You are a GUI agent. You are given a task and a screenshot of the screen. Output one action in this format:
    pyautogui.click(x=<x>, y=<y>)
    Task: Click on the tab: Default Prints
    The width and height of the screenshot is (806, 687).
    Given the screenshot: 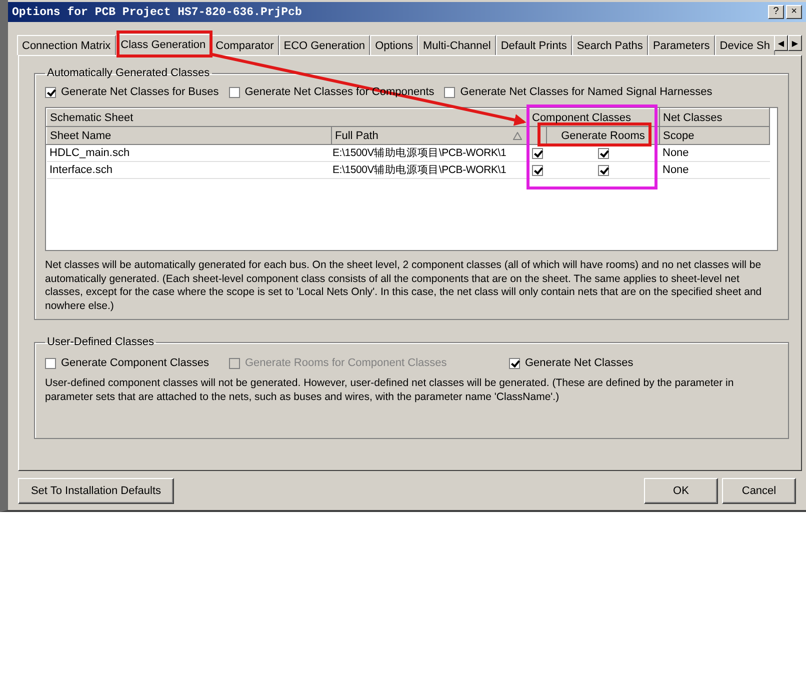 What is the action you would take?
    pyautogui.click(x=534, y=45)
    